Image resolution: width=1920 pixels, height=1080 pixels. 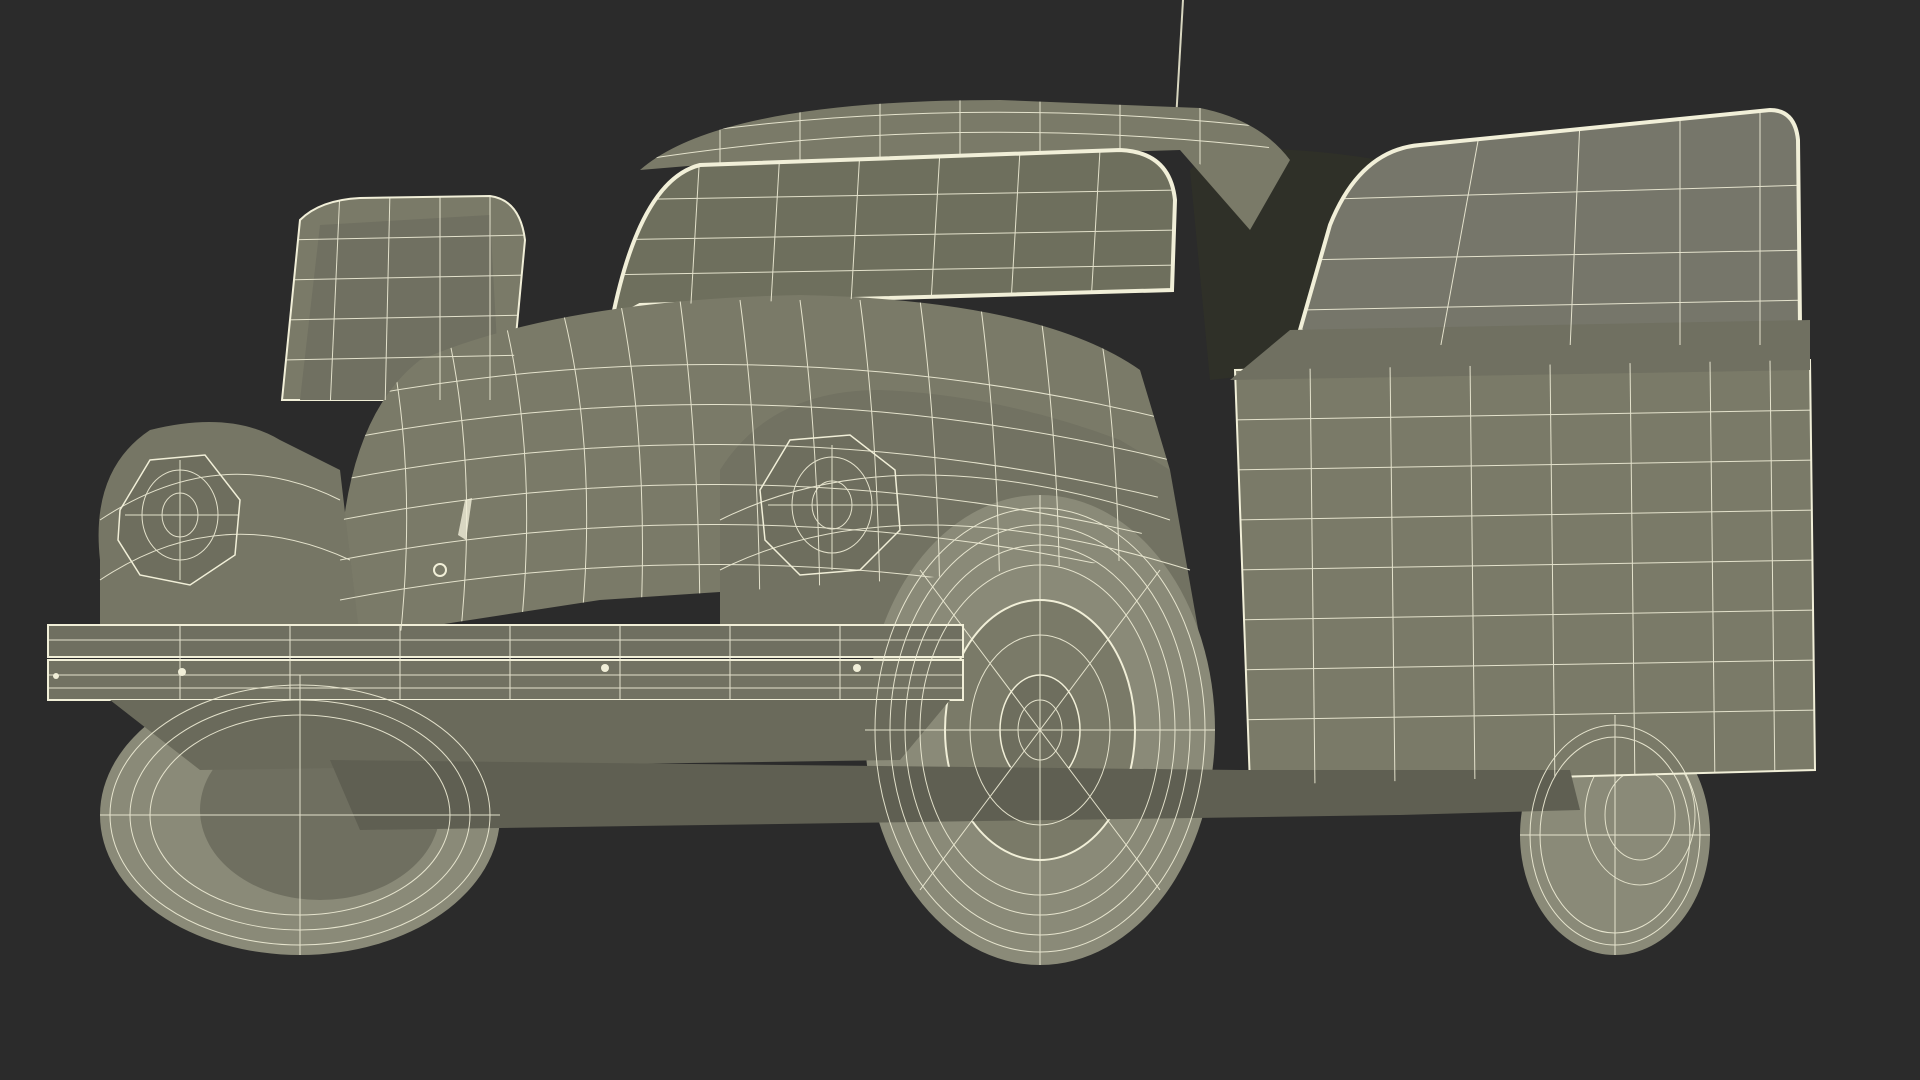 What do you see at coordinates (505, 697) in the screenshot?
I see `front-bumper` at bounding box center [505, 697].